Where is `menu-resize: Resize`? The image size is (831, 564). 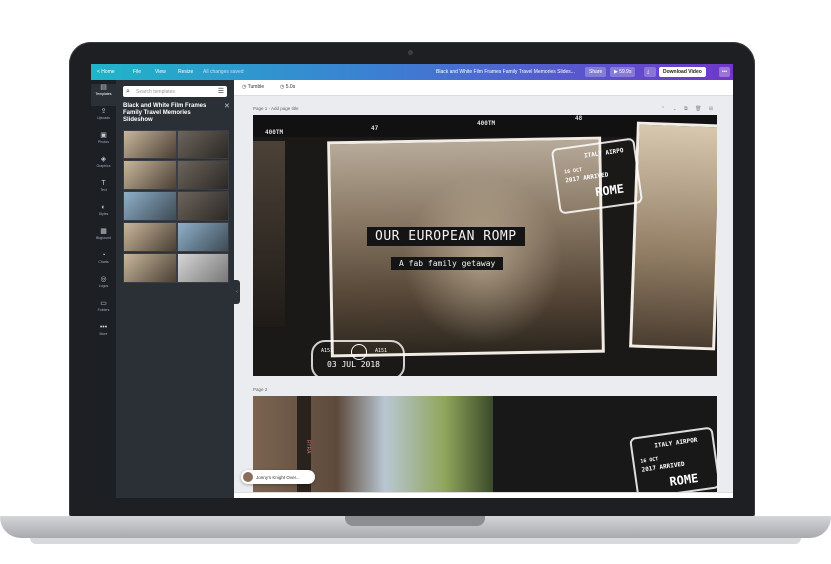
menu-resize: Resize is located at coordinates (185, 72).